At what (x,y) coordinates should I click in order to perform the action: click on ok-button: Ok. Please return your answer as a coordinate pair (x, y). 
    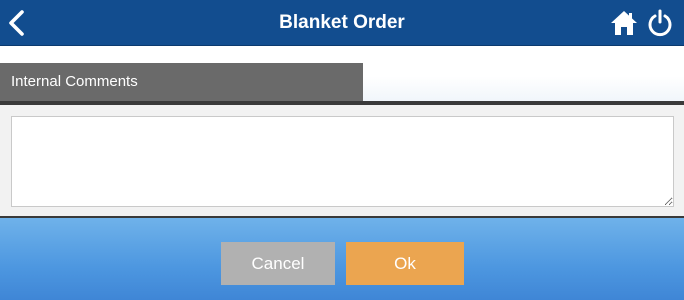
    Looking at the image, I should click on (405, 263).